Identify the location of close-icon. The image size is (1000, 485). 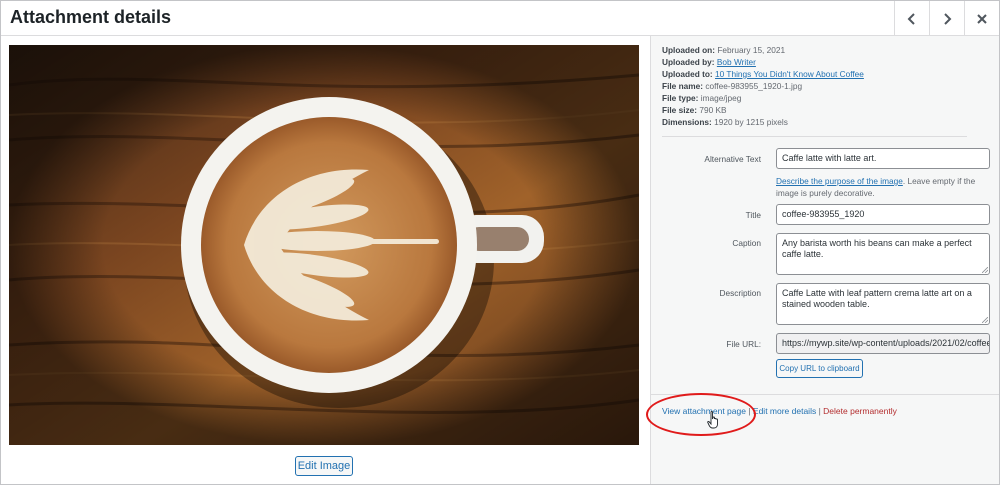
(982, 18).